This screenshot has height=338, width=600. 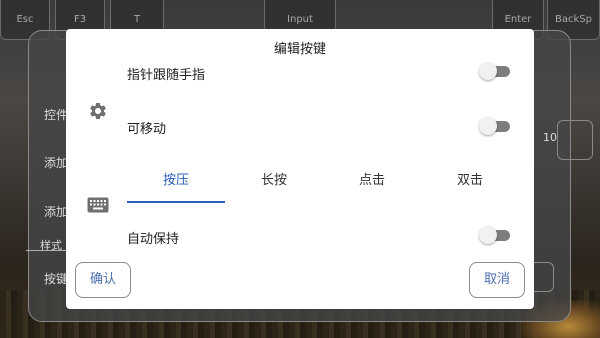 What do you see at coordinates (56, 212) in the screenshot?
I see `underlying-label-add-2: 添加` at bounding box center [56, 212].